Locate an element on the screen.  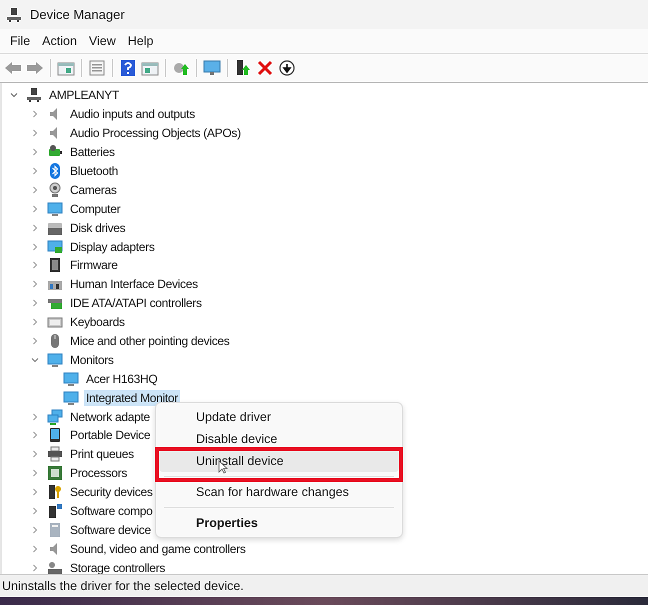
security-key-icon is located at coordinates (55, 492).